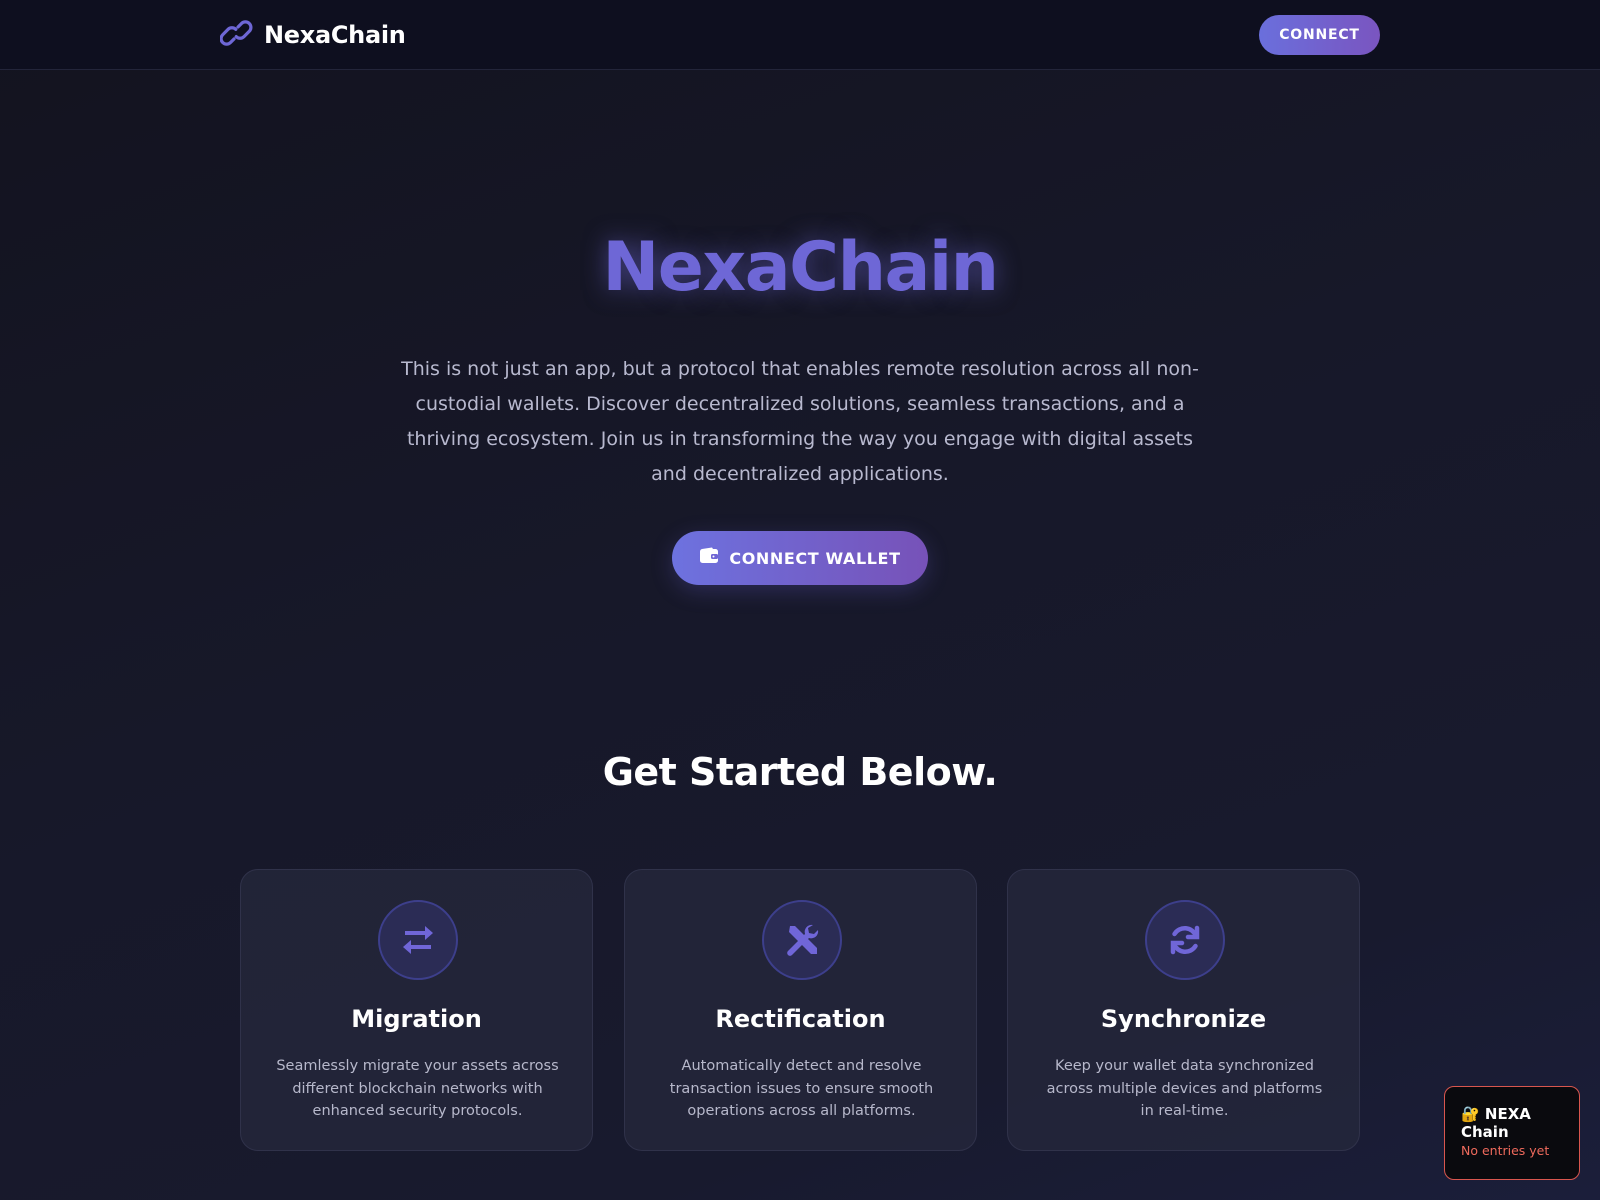 This screenshot has height=1200, width=1600. What do you see at coordinates (1183, 1019) in the screenshot?
I see `card-title: Synchronize` at bounding box center [1183, 1019].